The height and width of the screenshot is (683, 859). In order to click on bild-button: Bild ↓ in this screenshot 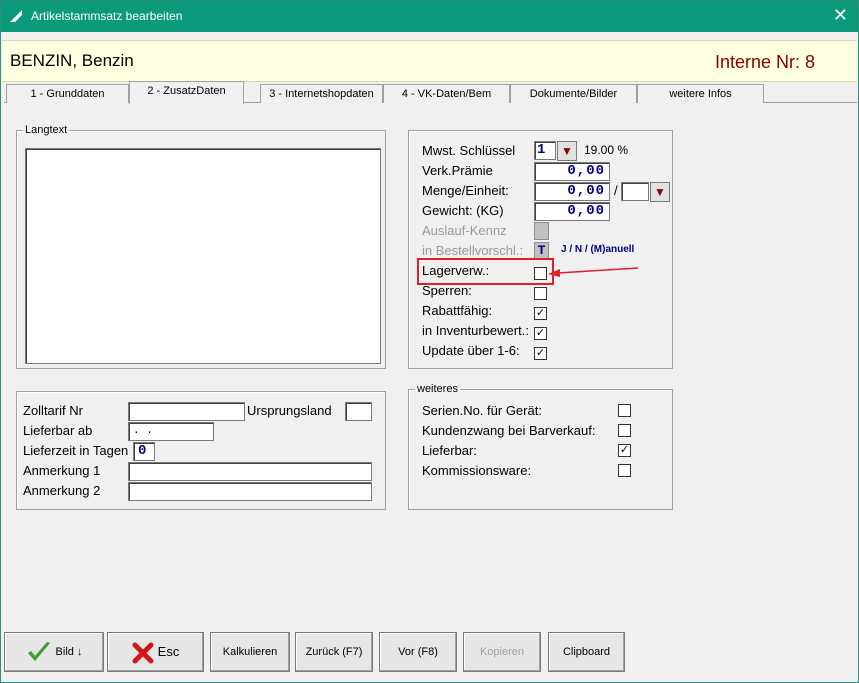, I will do `click(54, 652)`.